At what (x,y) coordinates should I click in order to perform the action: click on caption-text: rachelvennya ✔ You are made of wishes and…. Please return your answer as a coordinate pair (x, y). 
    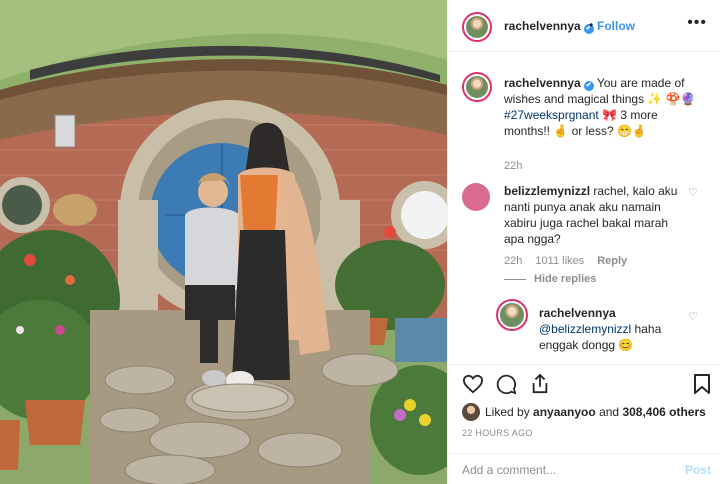
    Looking at the image, I should click on (600, 107).